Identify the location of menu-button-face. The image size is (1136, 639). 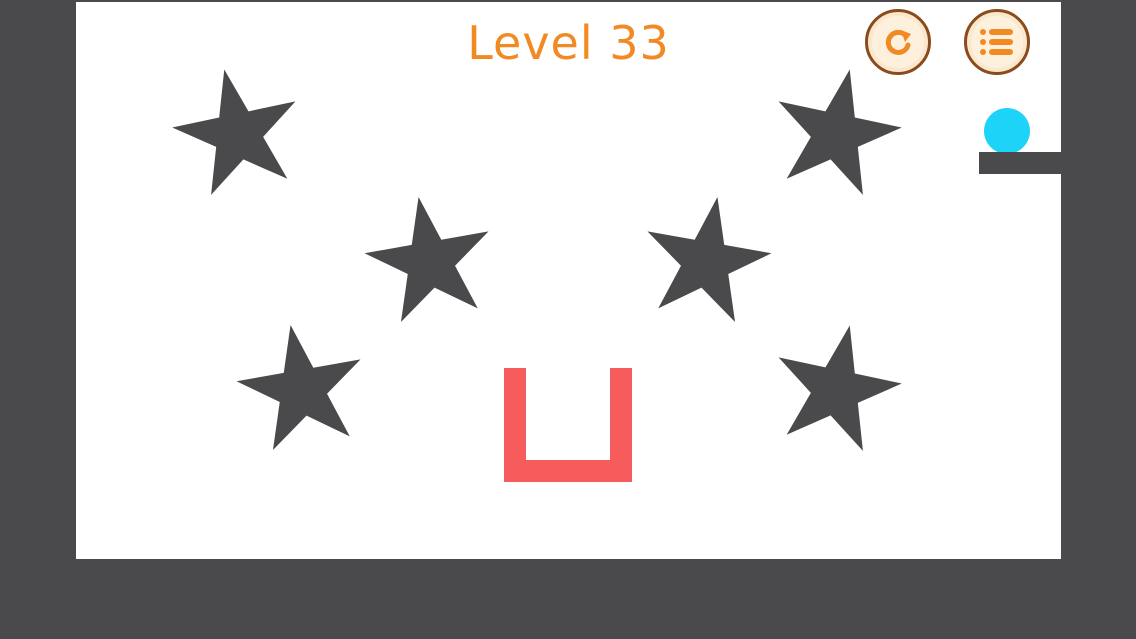
(997, 42).